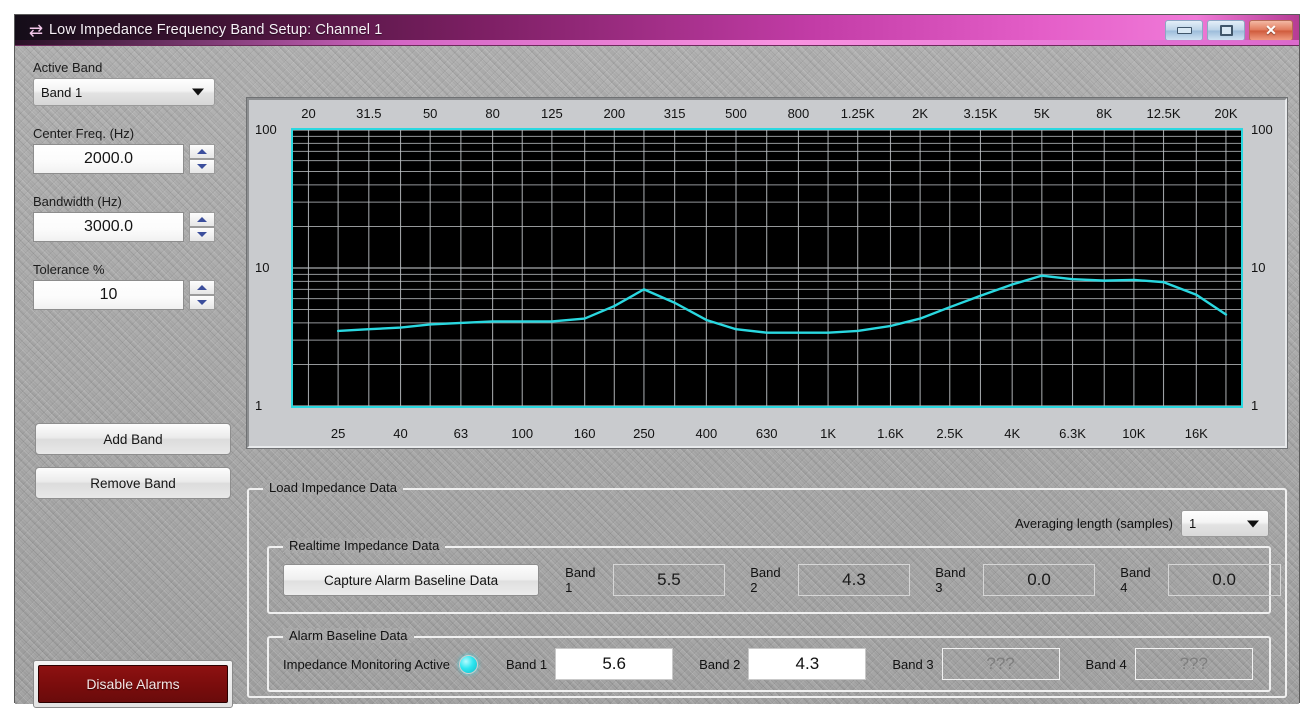 Image resolution: width=1314 pixels, height=717 pixels. What do you see at coordinates (782, 304) in the screenshot?
I see `impedance-curve` at bounding box center [782, 304].